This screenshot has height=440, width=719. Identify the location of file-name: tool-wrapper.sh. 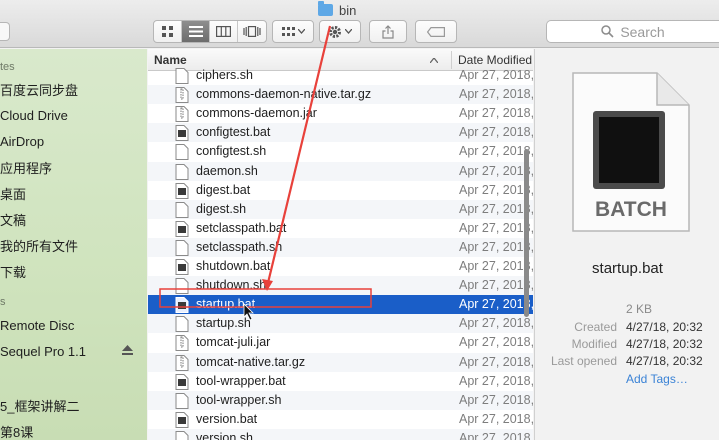
(239, 399).